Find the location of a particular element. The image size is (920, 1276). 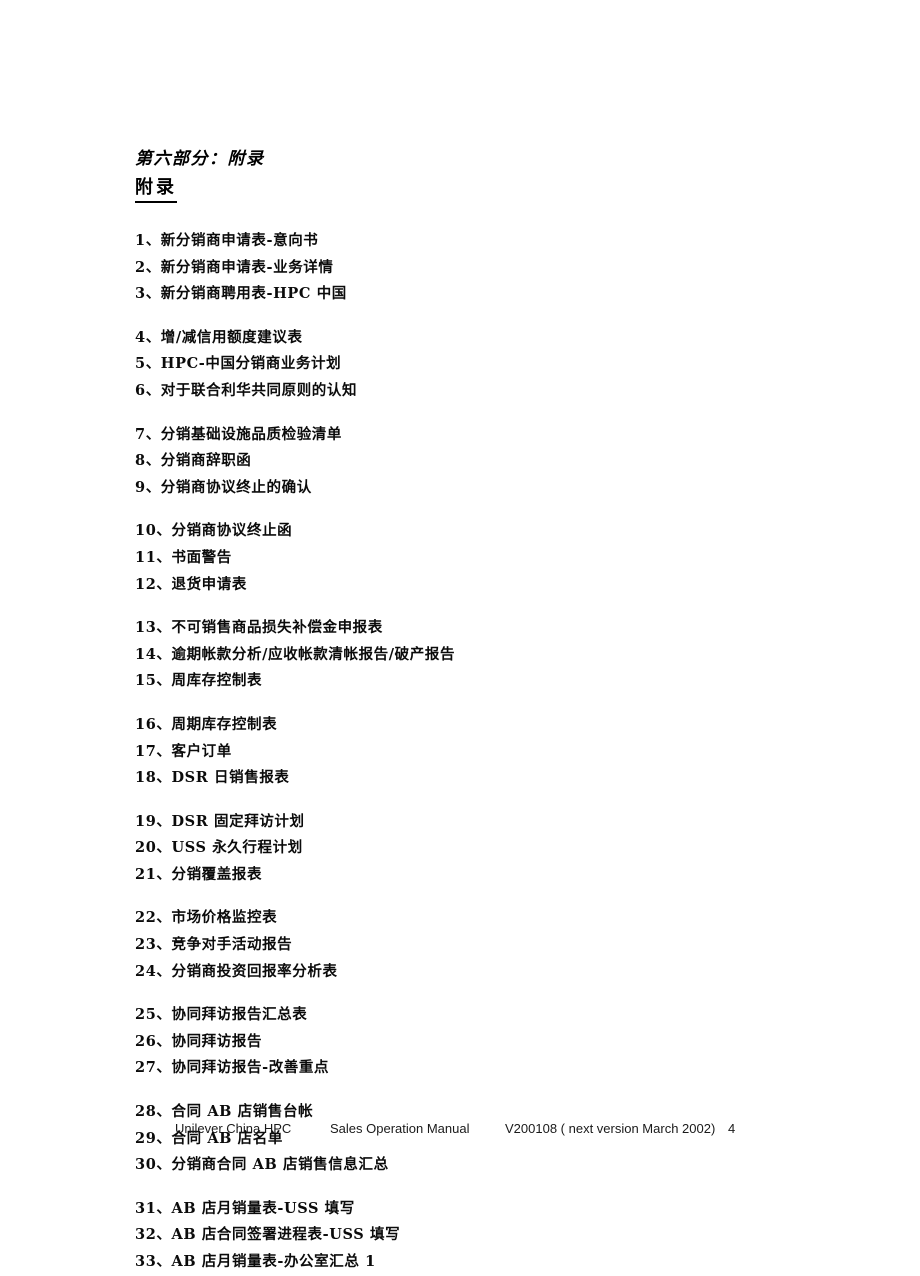

list-item: 6、对于联合利华共同原则的认知 is located at coordinates (246, 390).